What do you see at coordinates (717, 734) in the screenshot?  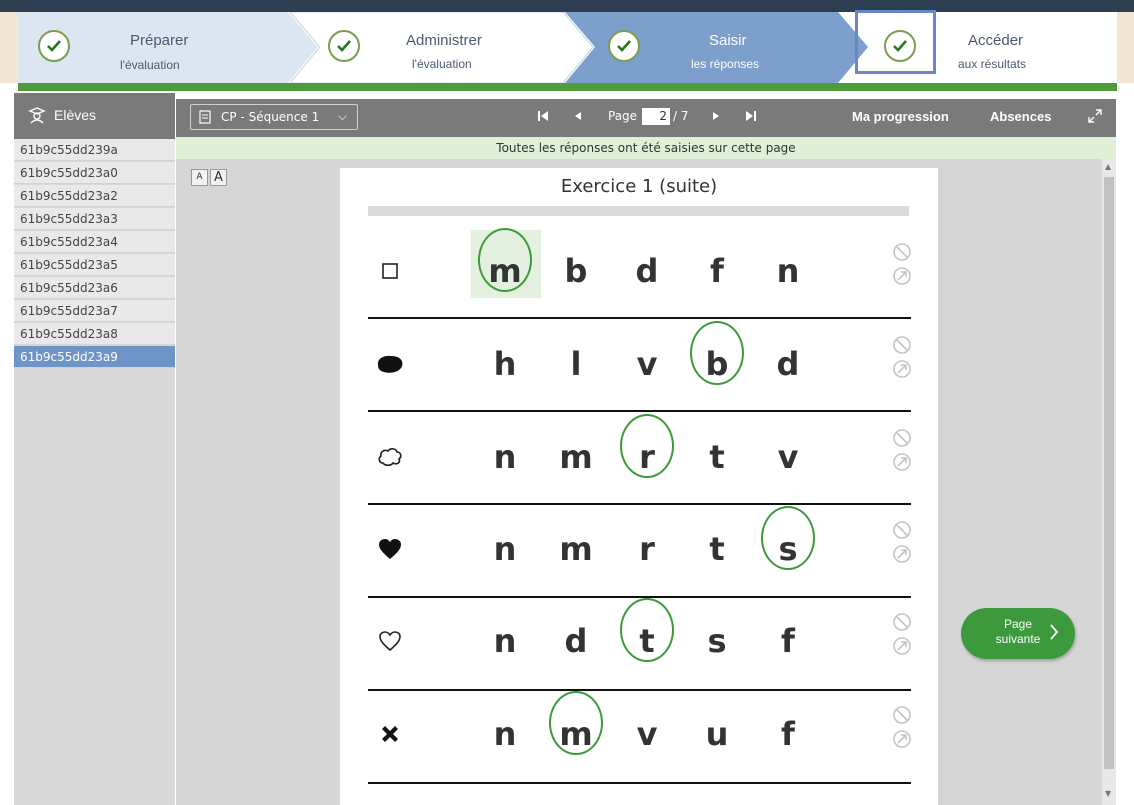 I see `letter-option: u` at bounding box center [717, 734].